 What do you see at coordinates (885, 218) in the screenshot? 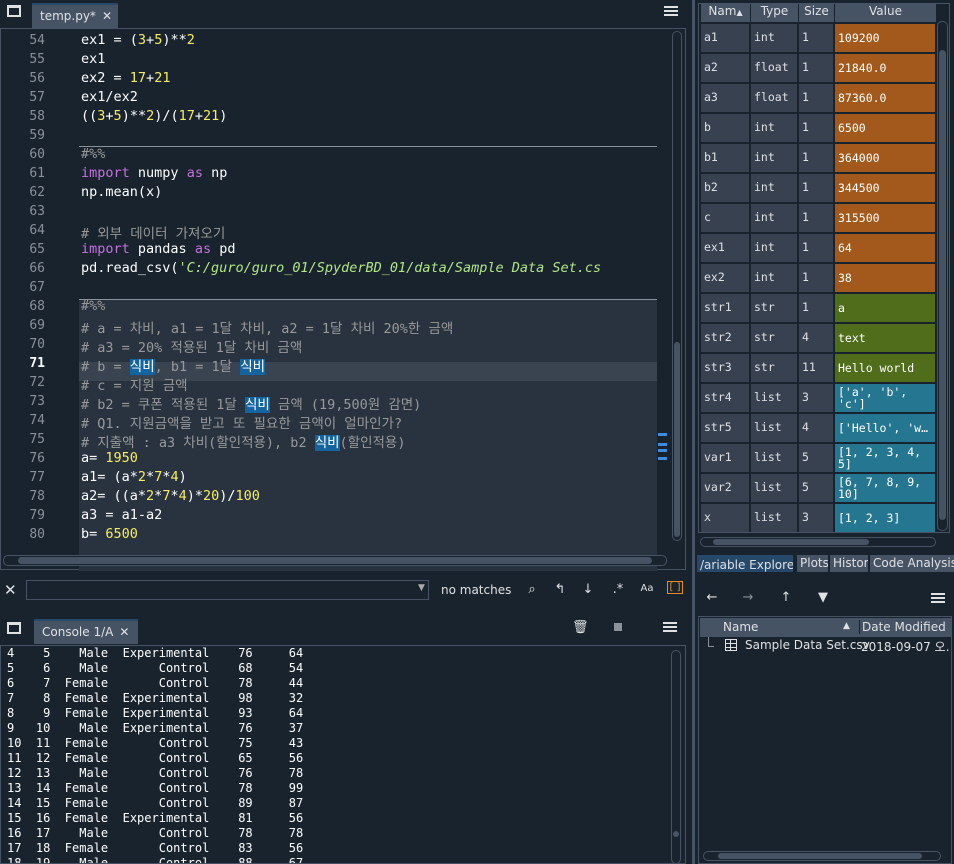
I see `variable-value: 315500` at bounding box center [885, 218].